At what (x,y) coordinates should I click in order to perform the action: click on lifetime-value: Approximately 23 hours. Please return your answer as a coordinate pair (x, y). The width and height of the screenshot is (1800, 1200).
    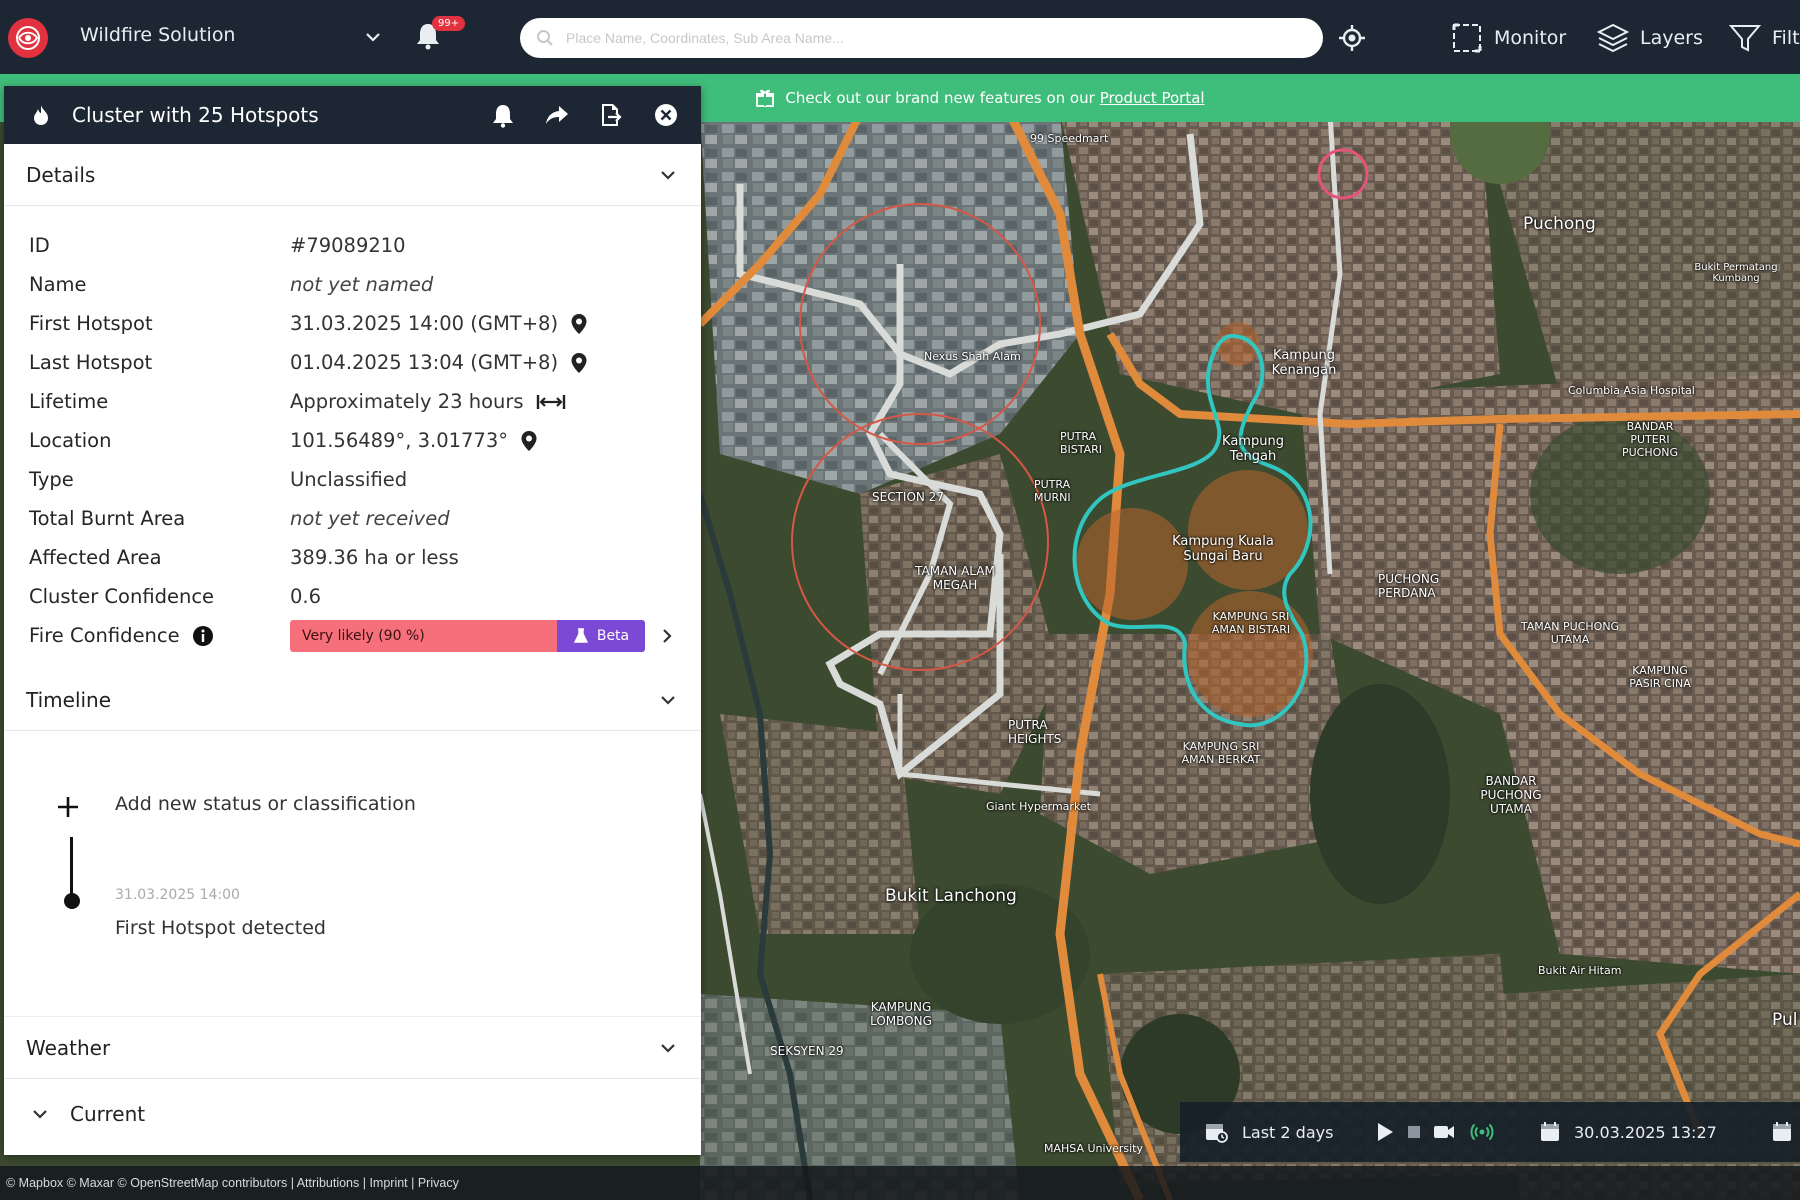
    Looking at the image, I should click on (407, 401).